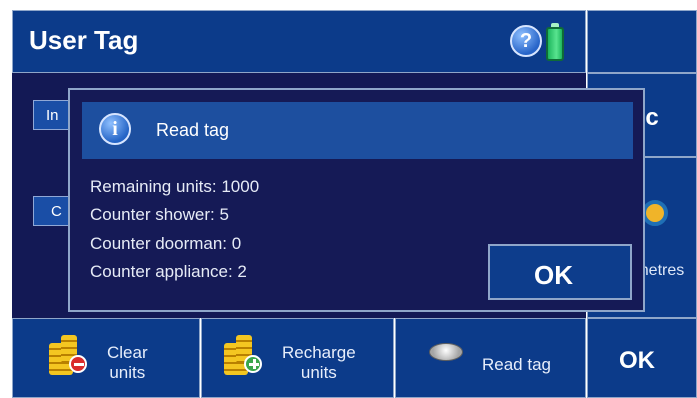  What do you see at coordinates (106, 358) in the screenshot?
I see `clear-units-button: Clear units` at bounding box center [106, 358].